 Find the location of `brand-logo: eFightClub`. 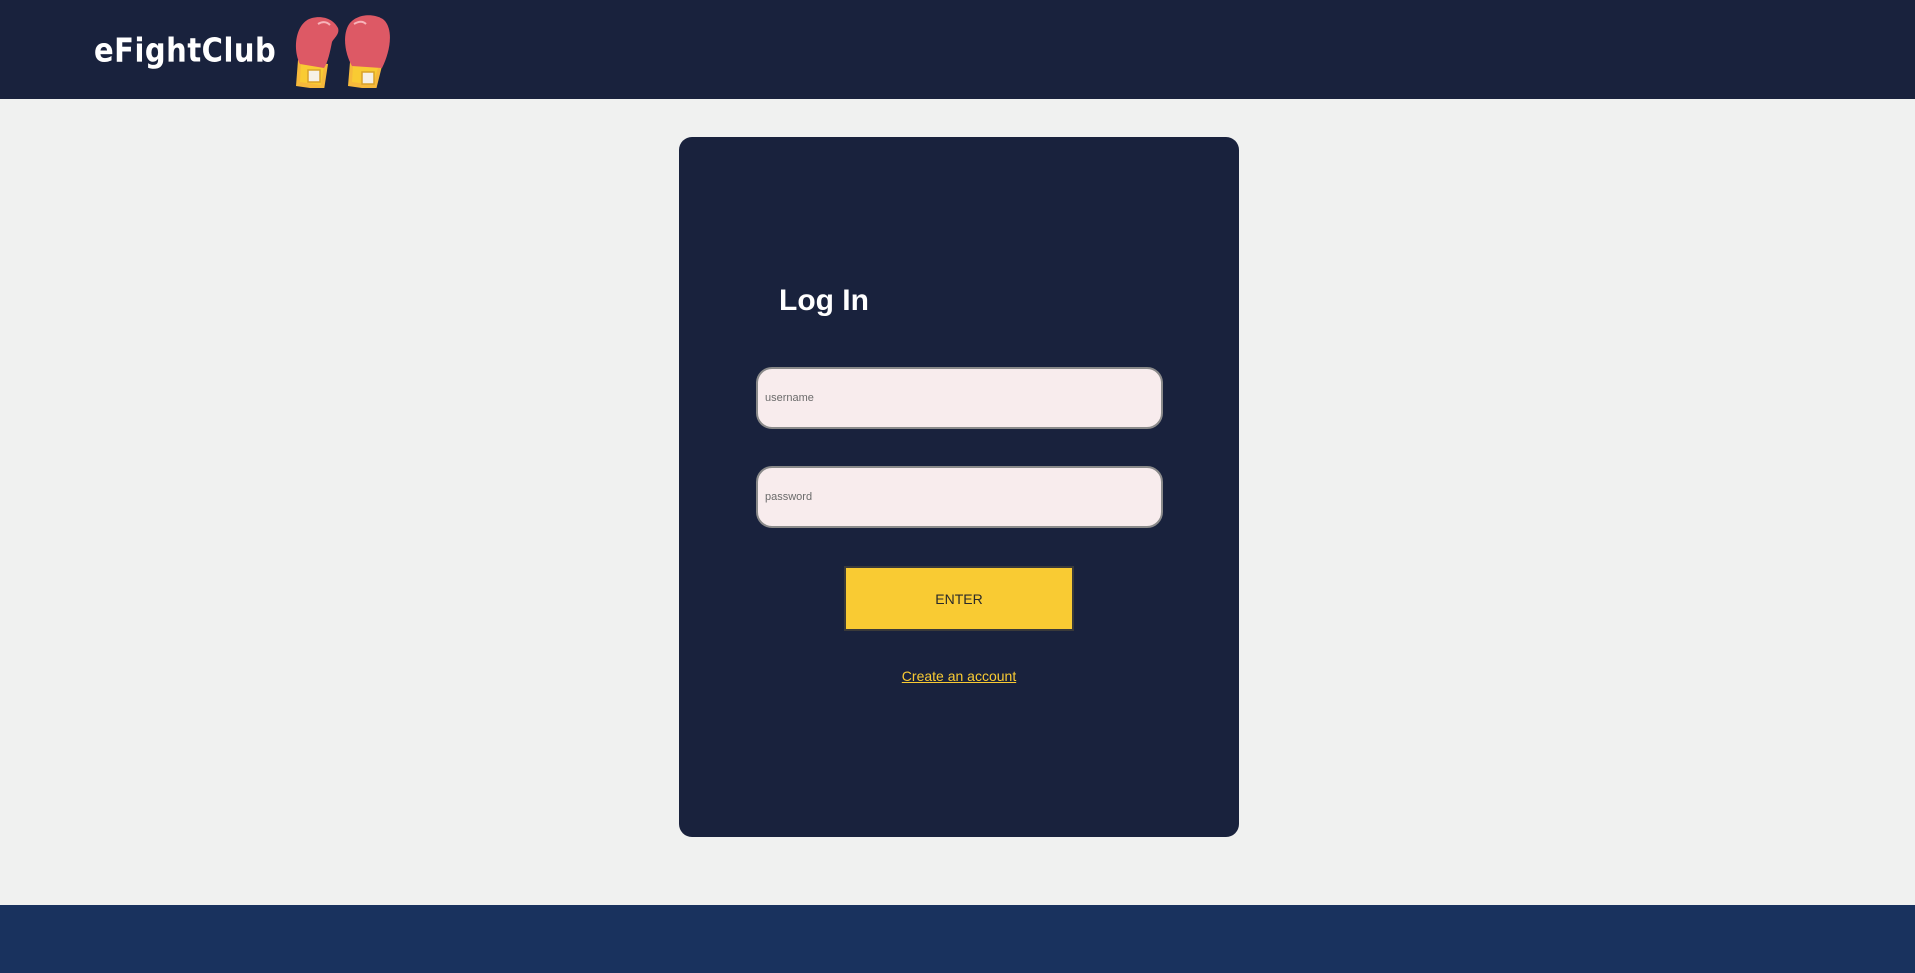

brand-logo: eFightClub is located at coordinates (244, 50).